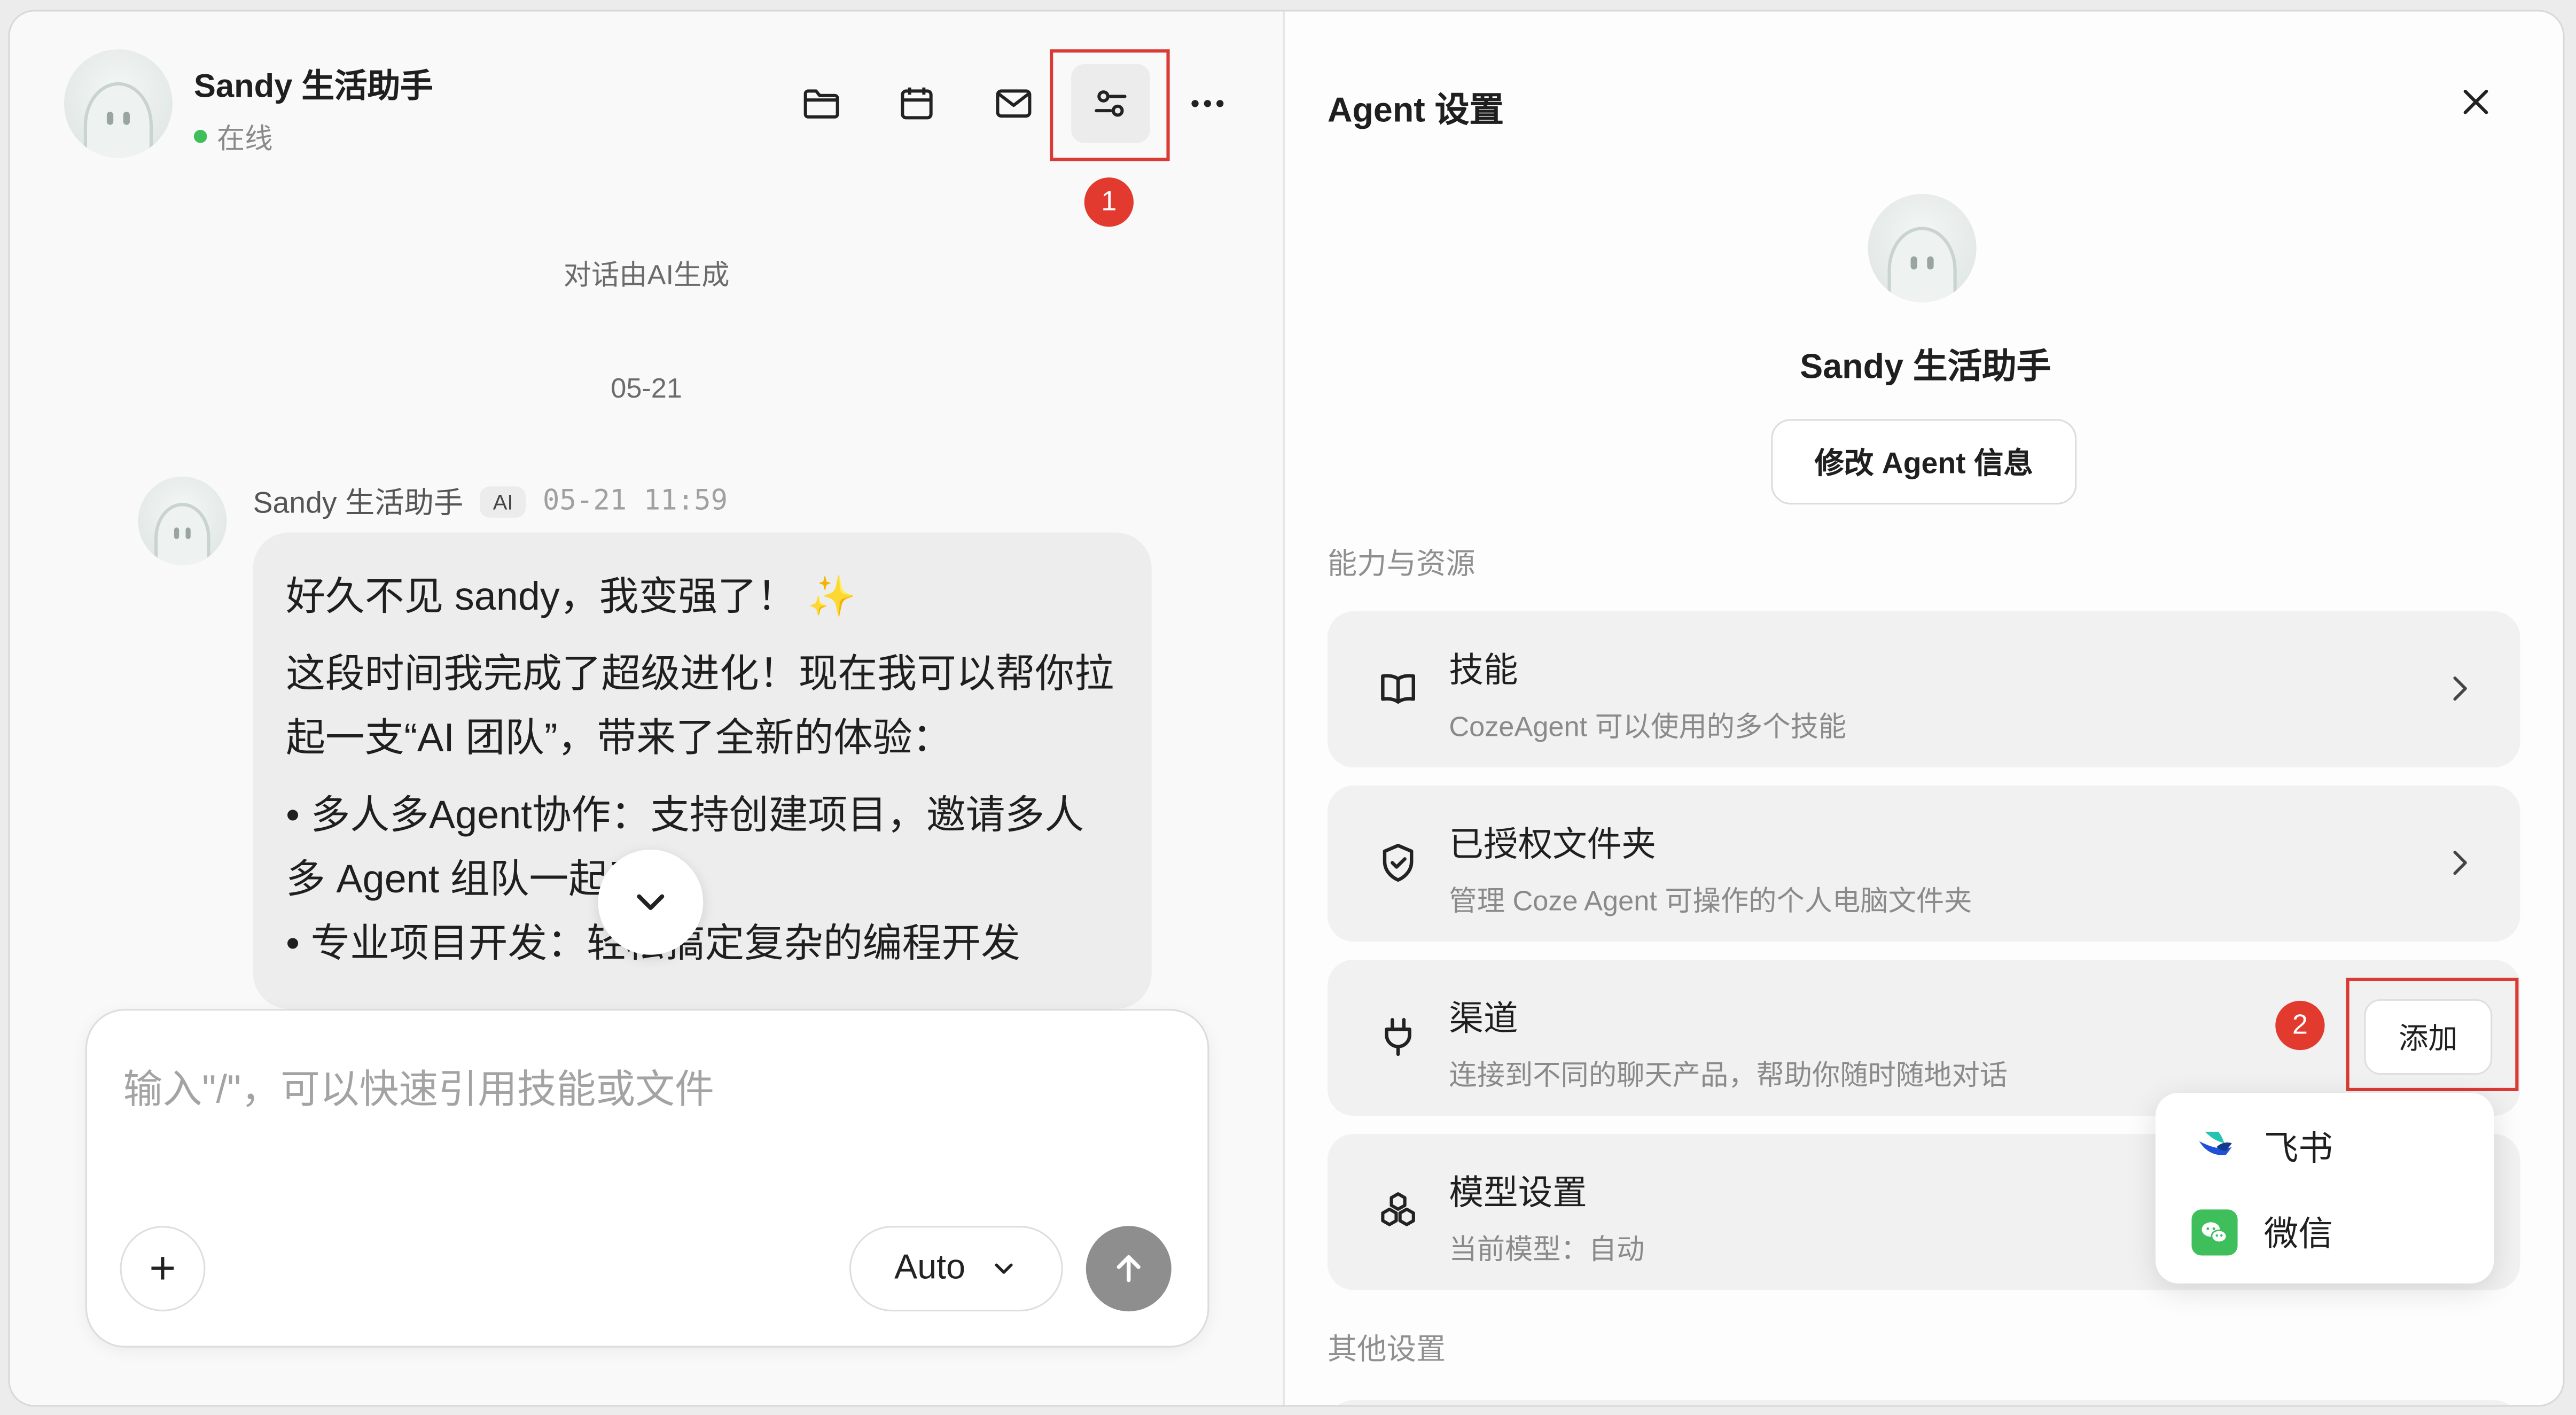  What do you see at coordinates (1398, 1210) in the screenshot?
I see `cubes-icon` at bounding box center [1398, 1210].